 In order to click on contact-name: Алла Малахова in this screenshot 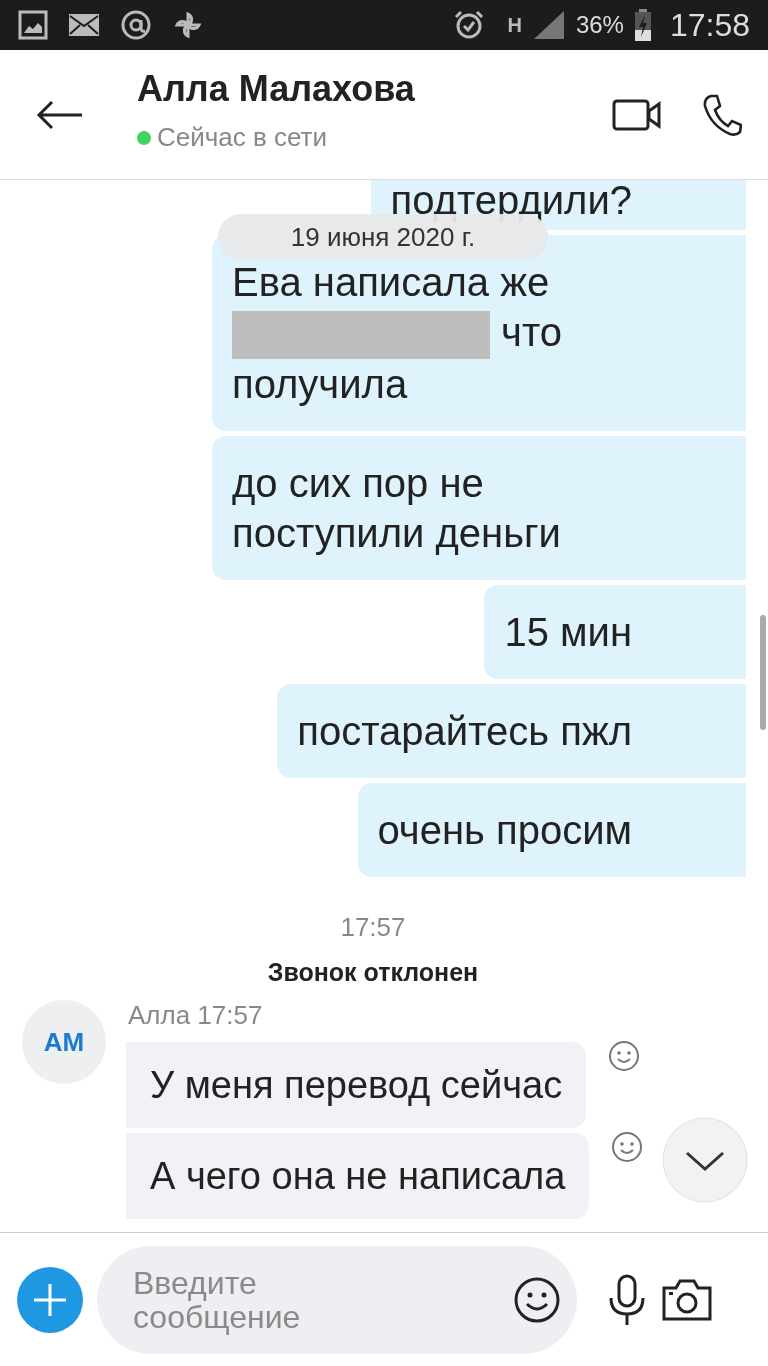, I will do `click(276, 89)`.